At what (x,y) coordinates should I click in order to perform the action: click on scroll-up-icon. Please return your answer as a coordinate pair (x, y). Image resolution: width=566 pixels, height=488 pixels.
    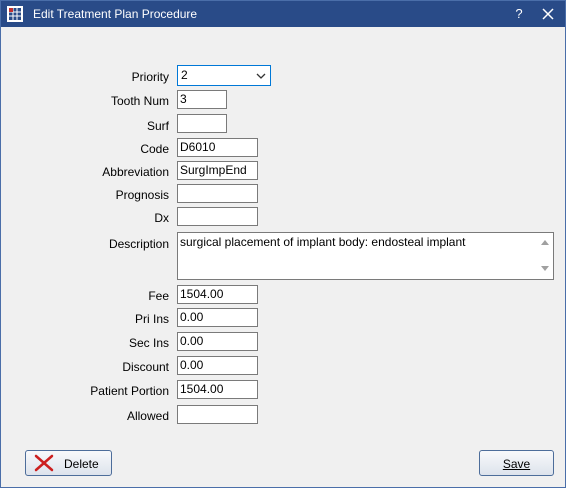
    Looking at the image, I should click on (545, 242).